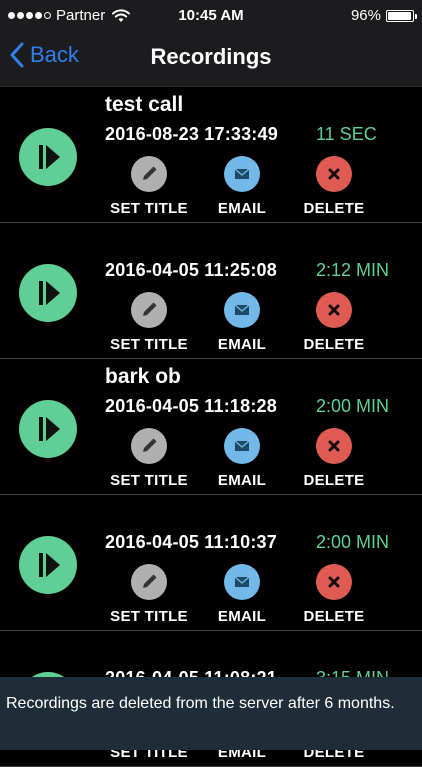  Describe the element at coordinates (191, 270) in the screenshot. I see `recording-date: 2016-04-05 11:25:08` at that location.